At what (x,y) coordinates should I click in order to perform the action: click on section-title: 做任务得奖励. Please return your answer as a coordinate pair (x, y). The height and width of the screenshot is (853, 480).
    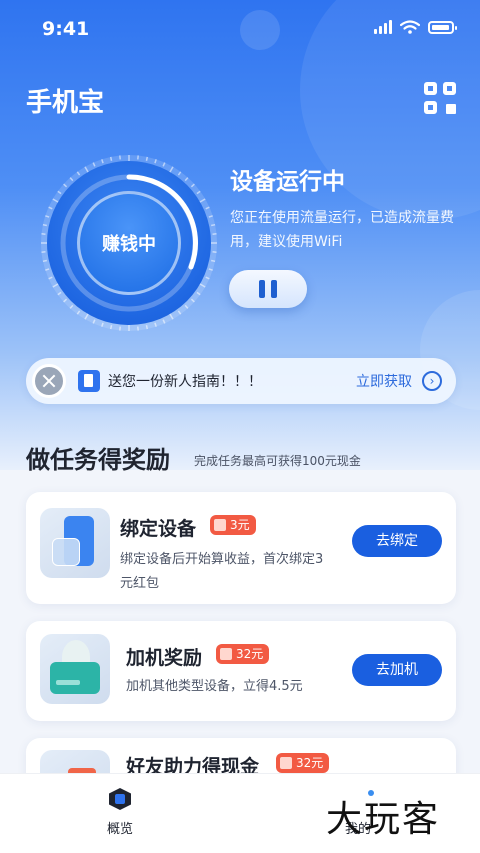
    Looking at the image, I should click on (98, 460).